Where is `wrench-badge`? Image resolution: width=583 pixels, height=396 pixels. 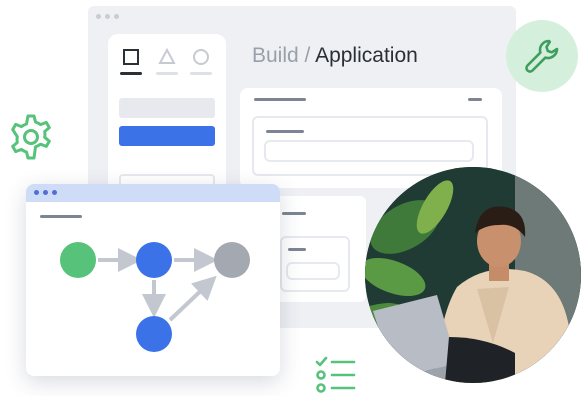
wrench-badge is located at coordinates (542, 56).